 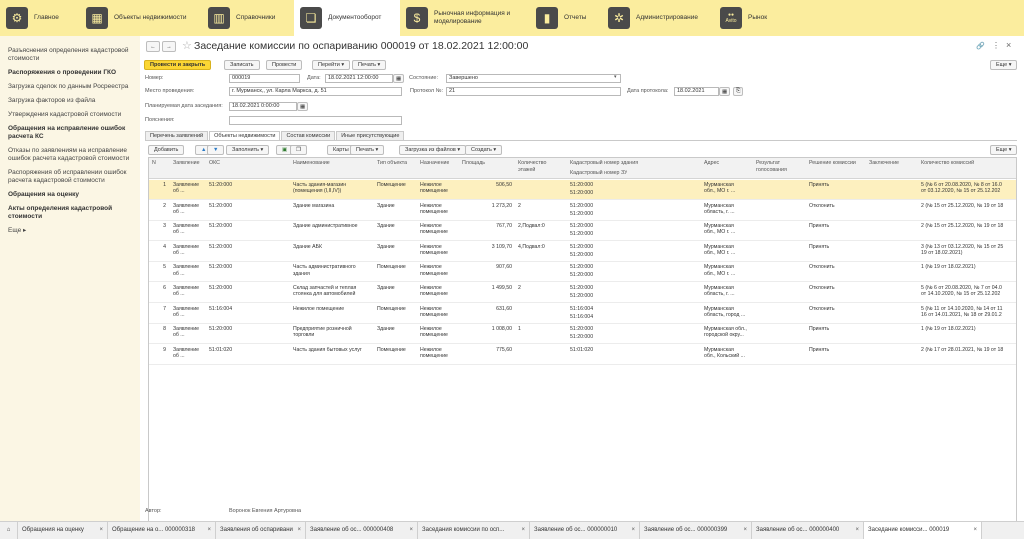 What do you see at coordinates (615, 77) in the screenshot?
I see `chevron-down-icon: ▾` at bounding box center [615, 77].